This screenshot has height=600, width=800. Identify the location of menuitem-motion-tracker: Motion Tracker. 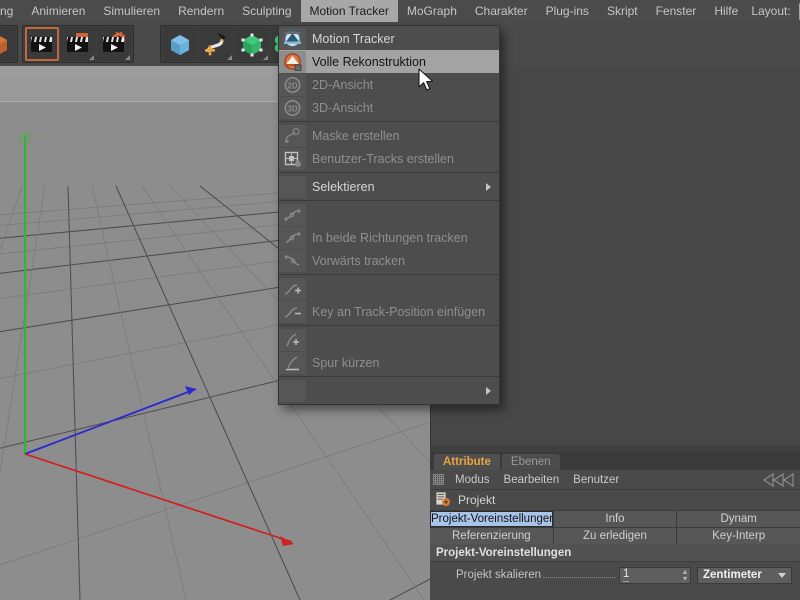
(389, 38).